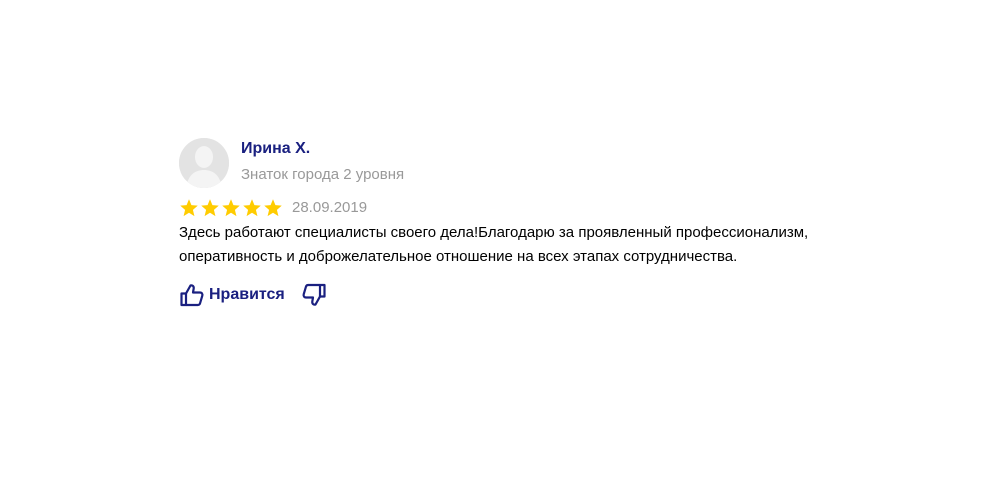  Describe the element at coordinates (509, 163) in the screenshot. I see `review-header: Ирина Х. Знаток города 2 уровня` at that location.